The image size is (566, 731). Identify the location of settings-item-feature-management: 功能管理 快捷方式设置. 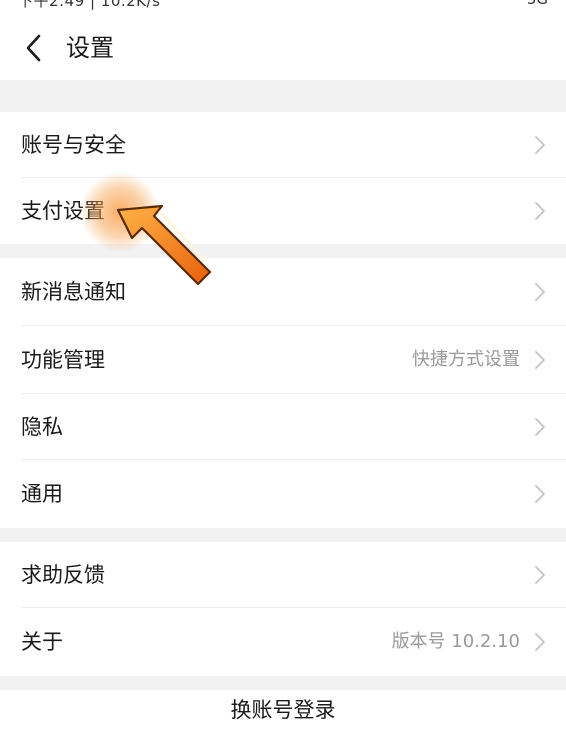
(283, 360).